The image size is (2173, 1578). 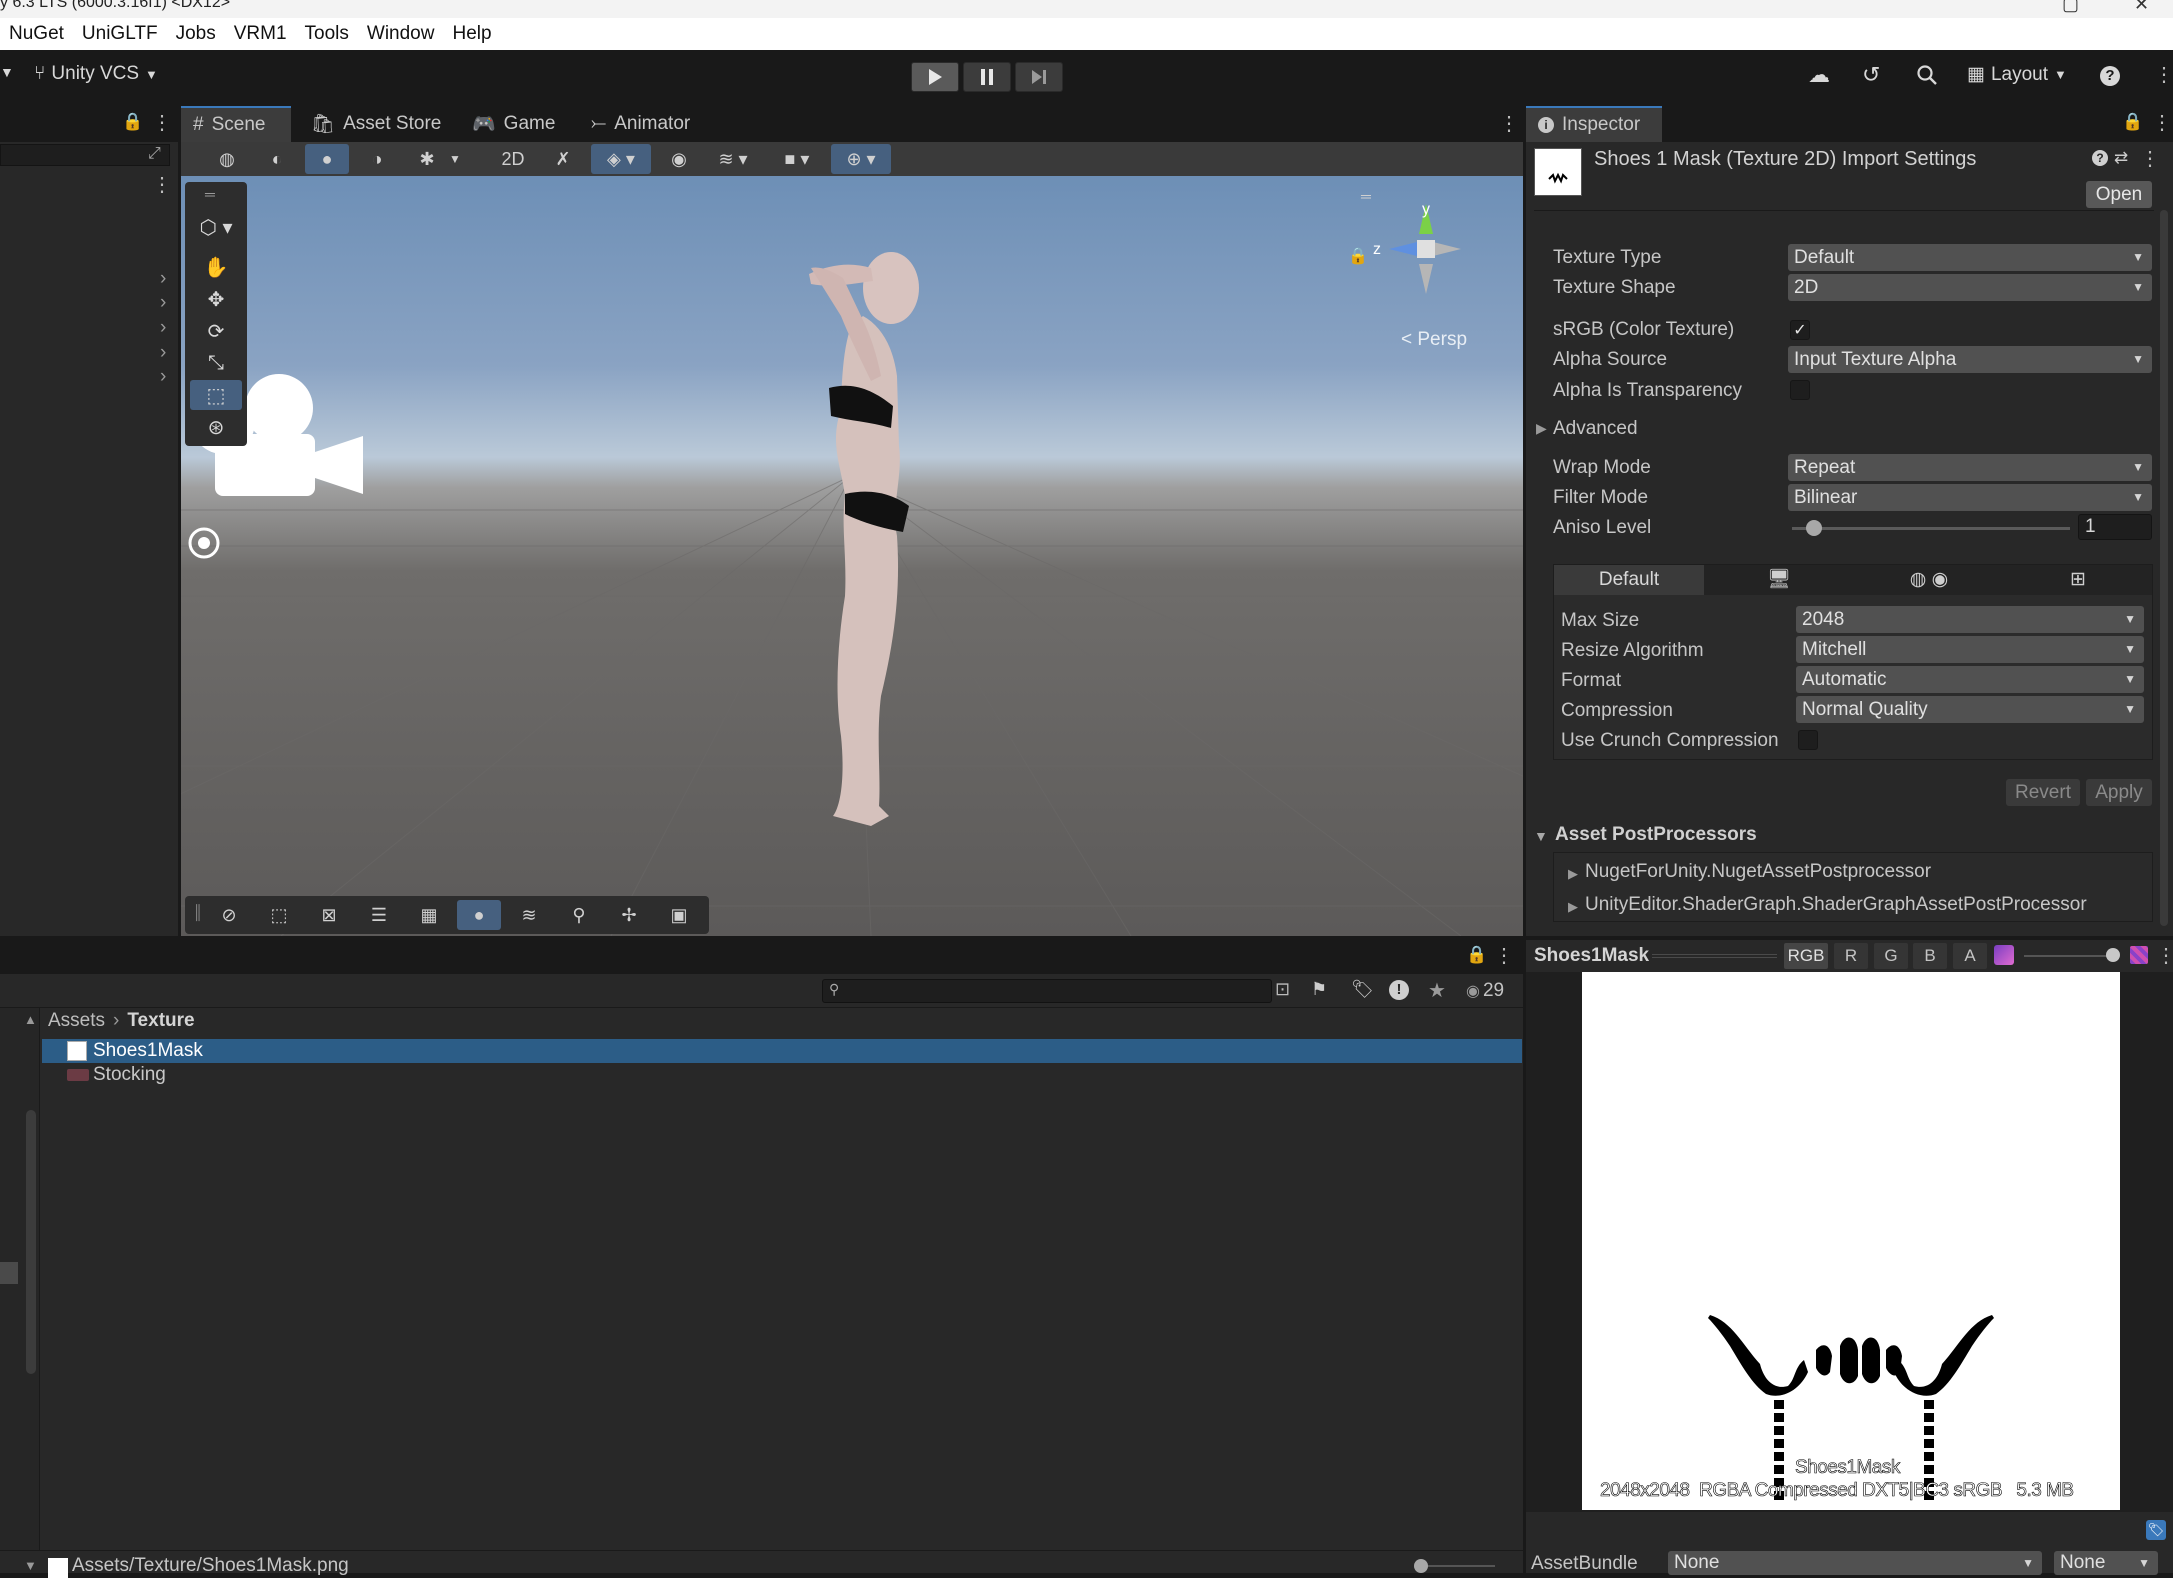 I want to click on view-orientation-icon: ⬡ ▾, so click(x=216, y=227).